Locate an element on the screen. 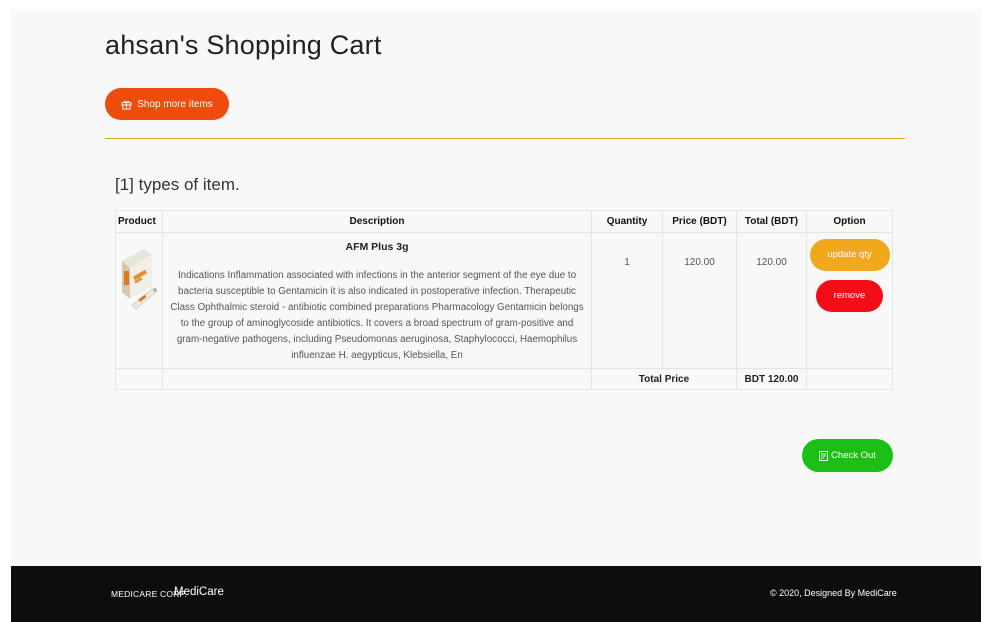 This screenshot has width=992, height=622. column-header-total: Total (BDT) is located at coordinates (771, 221).